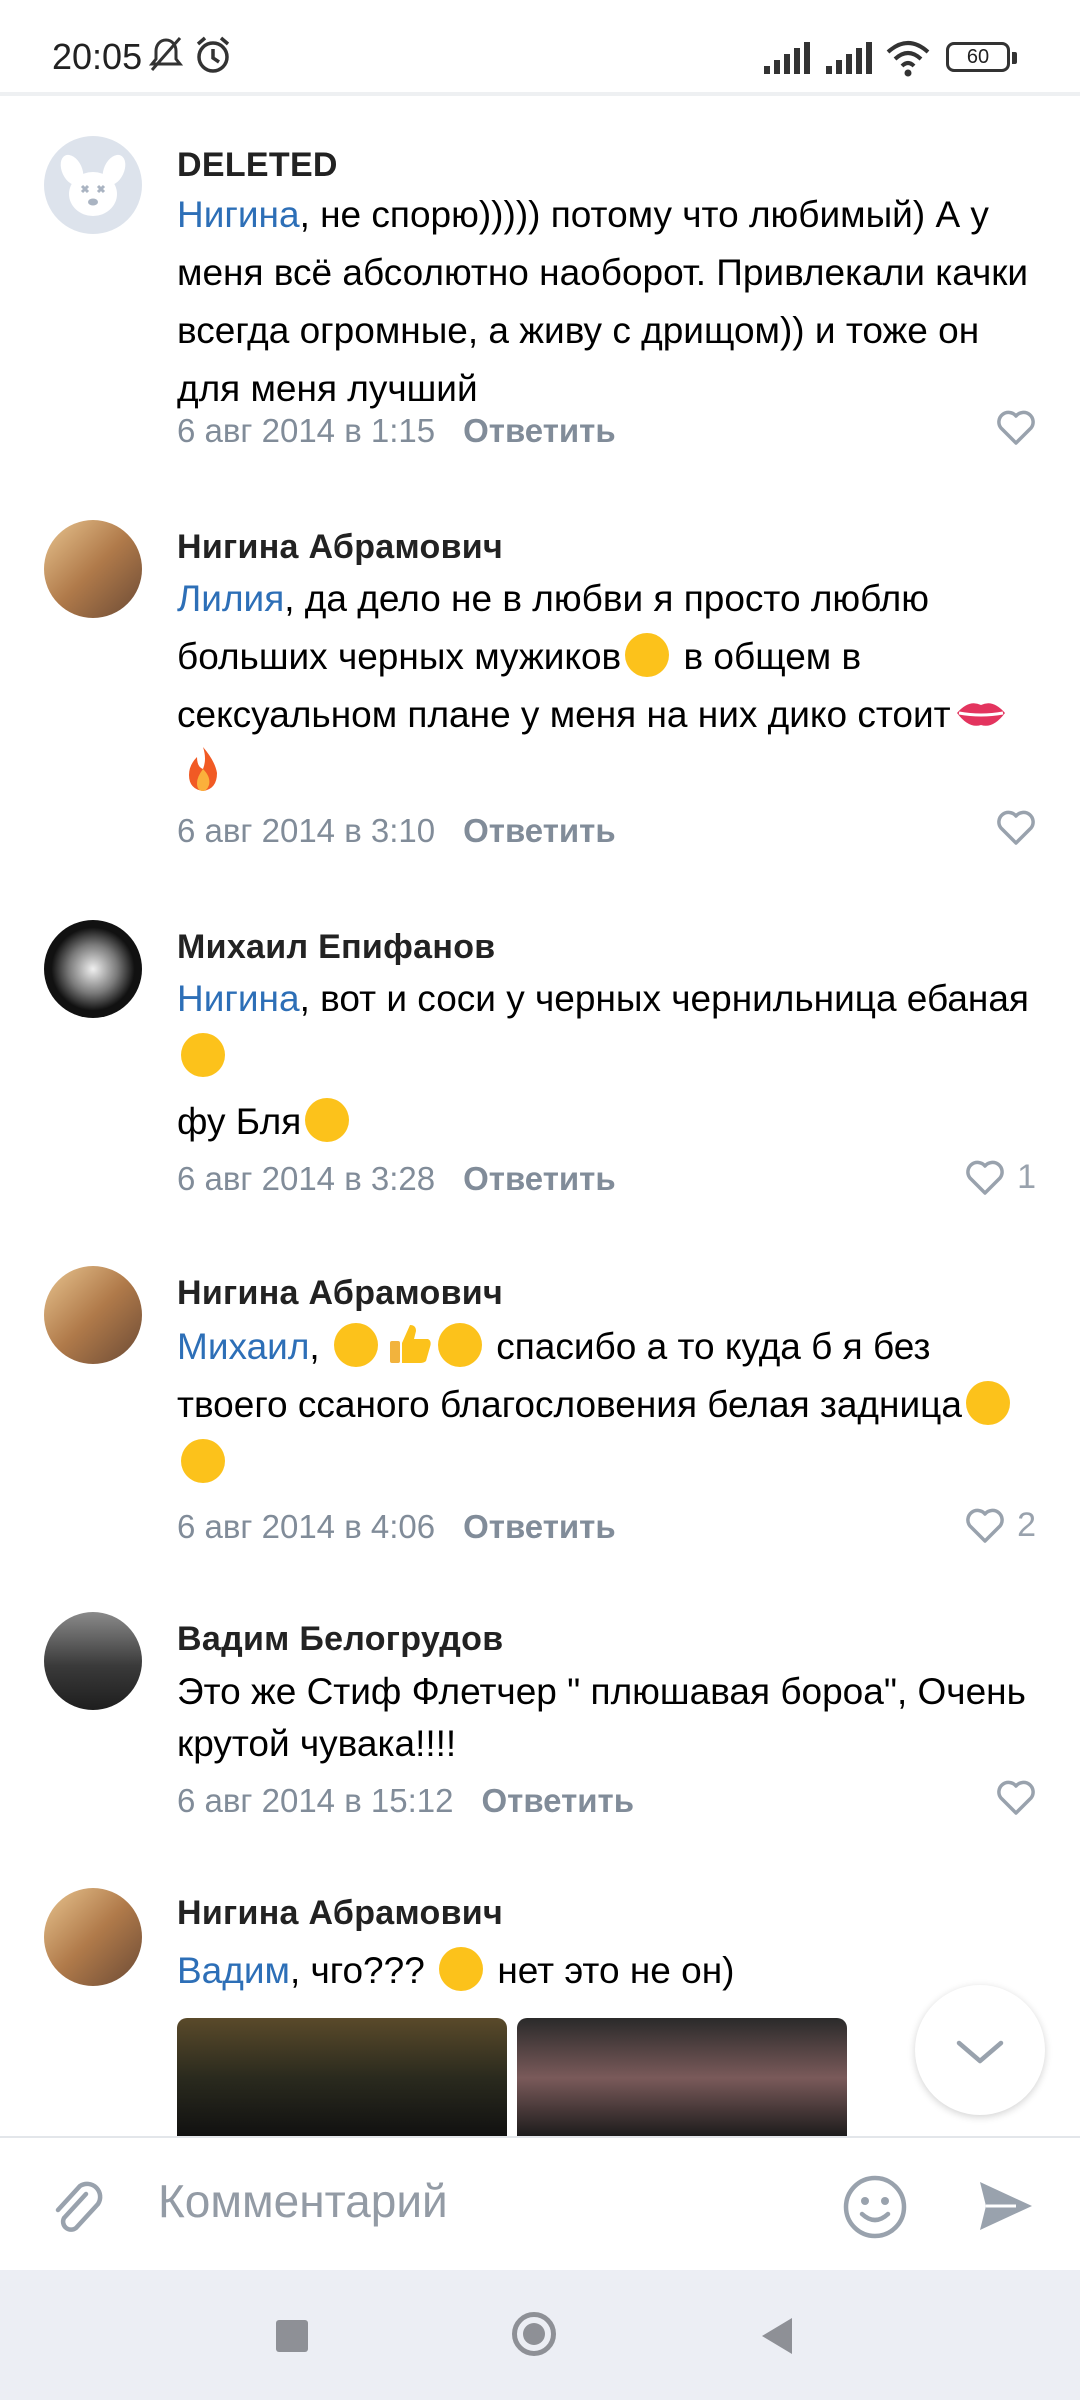 The height and width of the screenshot is (2400, 1080). I want to click on grin-emoji-icon, so click(355, 1345).